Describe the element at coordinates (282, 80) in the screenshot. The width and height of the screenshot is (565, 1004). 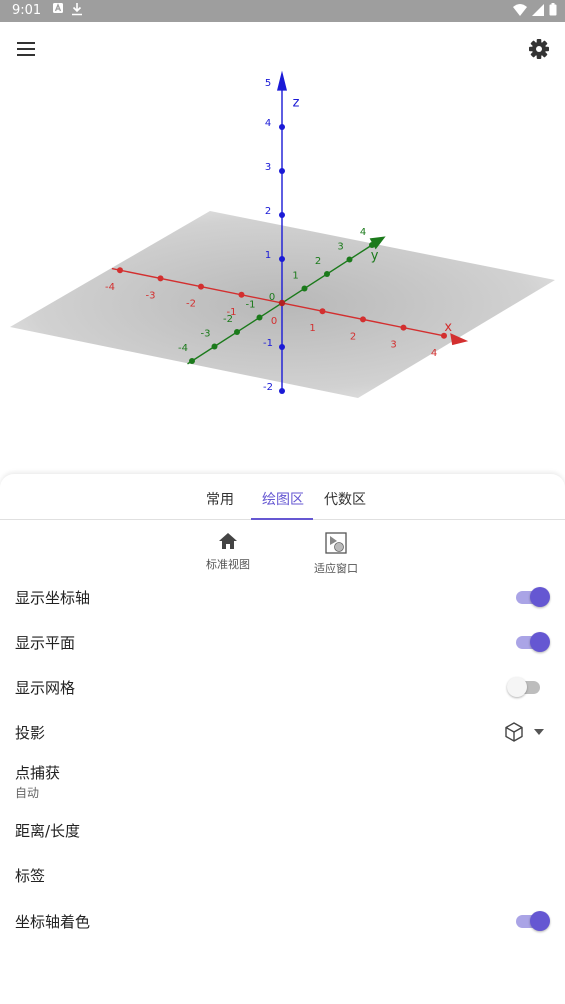
I see `z-axis-arrow` at that location.